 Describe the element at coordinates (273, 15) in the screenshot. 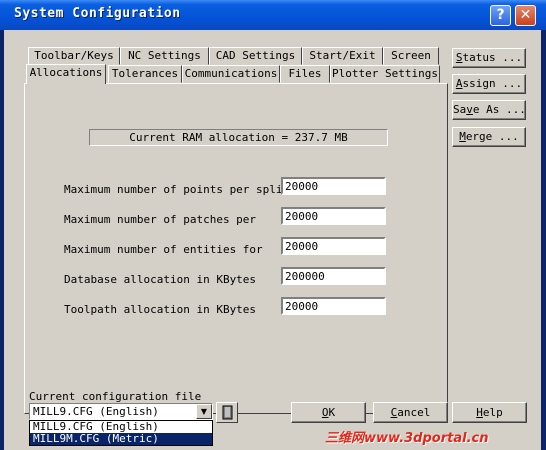

I see `title-bar: System Configuration ? ✕` at that location.